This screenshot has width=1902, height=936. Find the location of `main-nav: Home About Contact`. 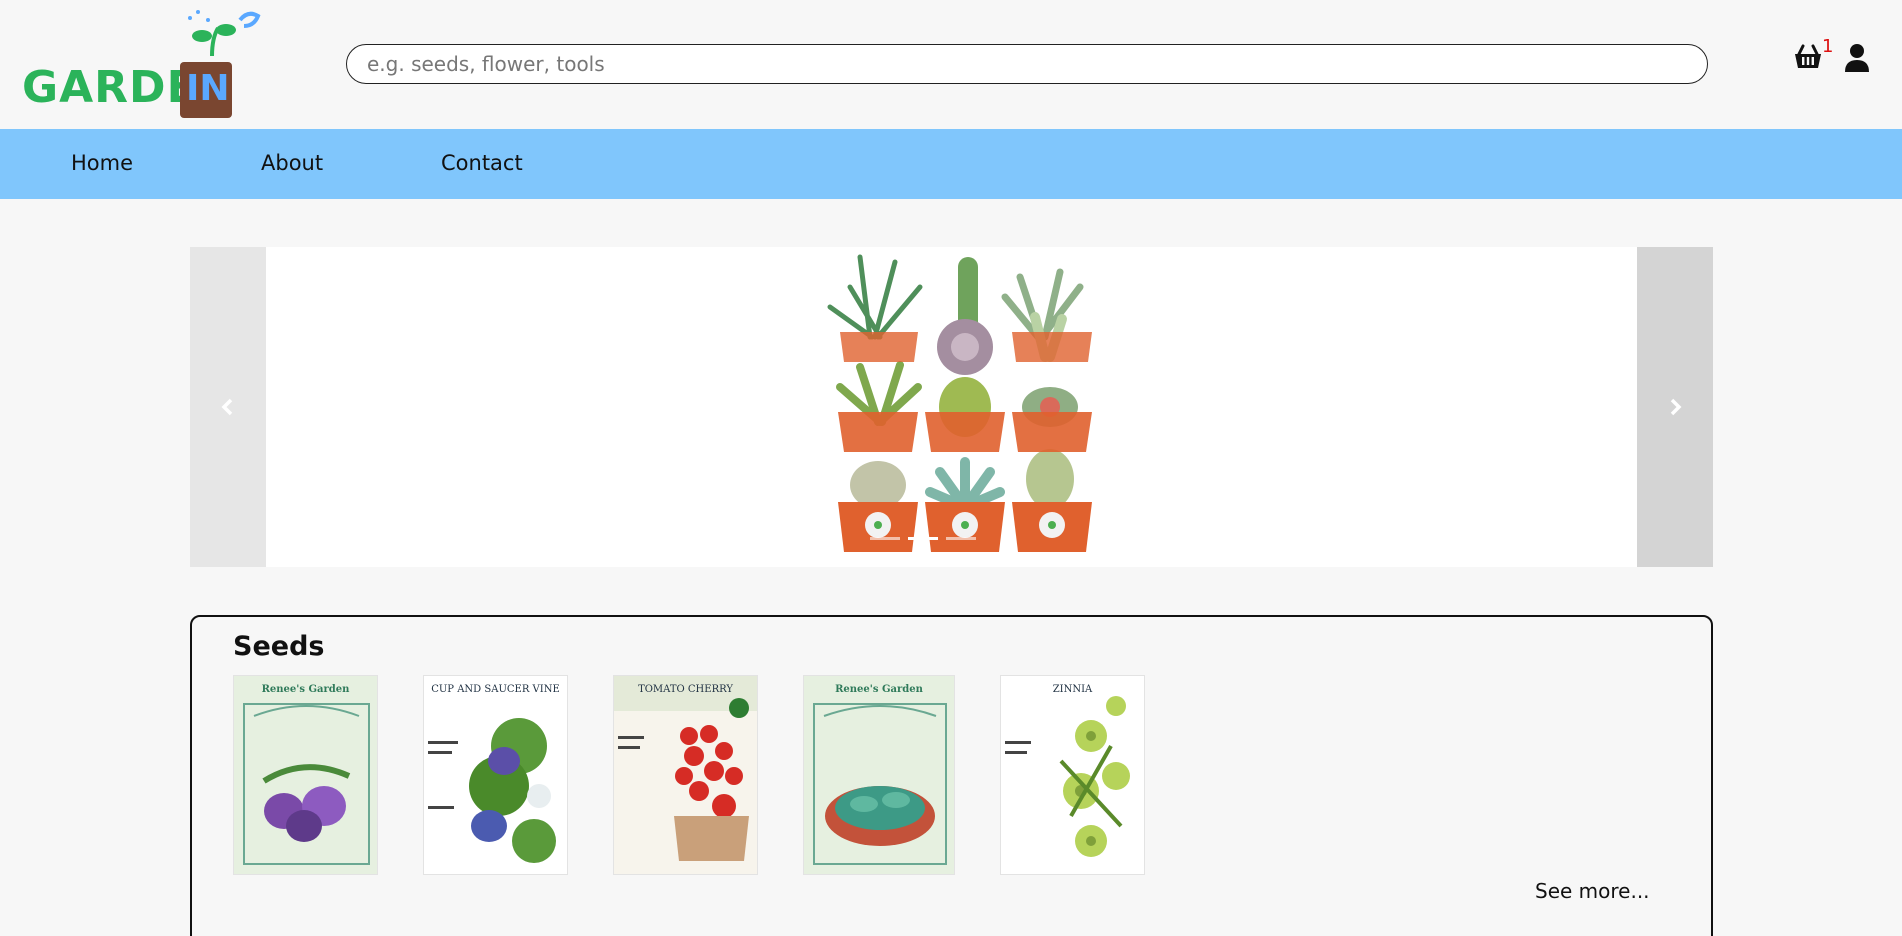

main-nav: Home About Contact is located at coordinates (951, 164).